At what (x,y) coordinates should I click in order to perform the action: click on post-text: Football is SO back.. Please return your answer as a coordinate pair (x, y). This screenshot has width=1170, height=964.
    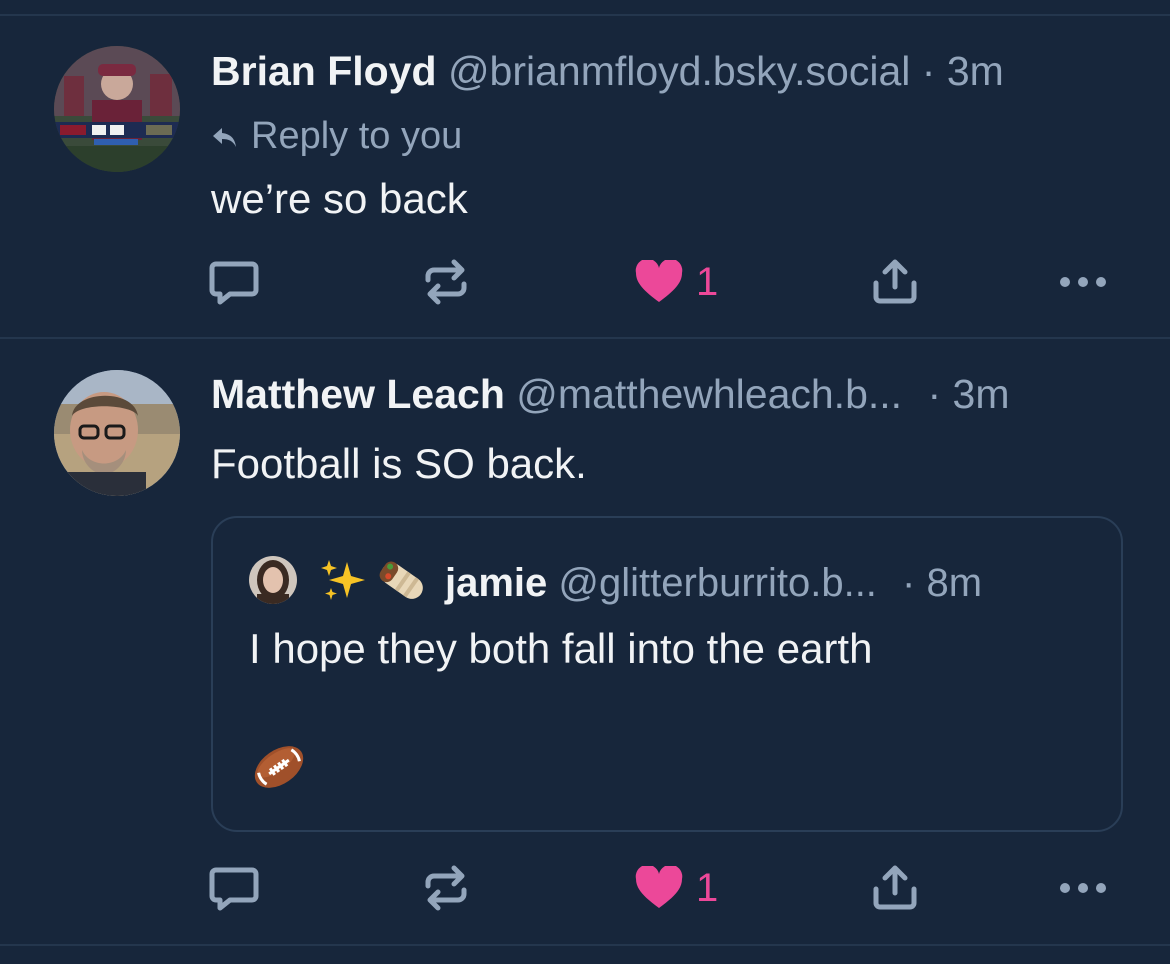
    Looking at the image, I should click on (399, 463).